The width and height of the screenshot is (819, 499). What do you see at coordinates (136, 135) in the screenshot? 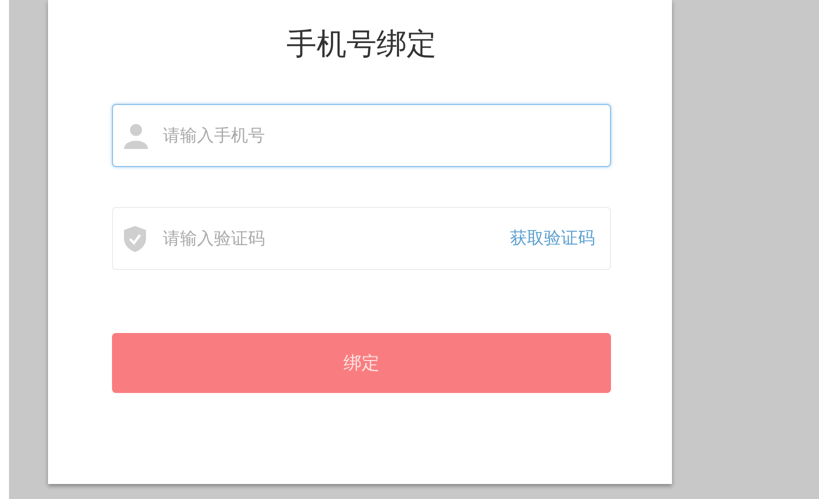
I see `user-icon` at bounding box center [136, 135].